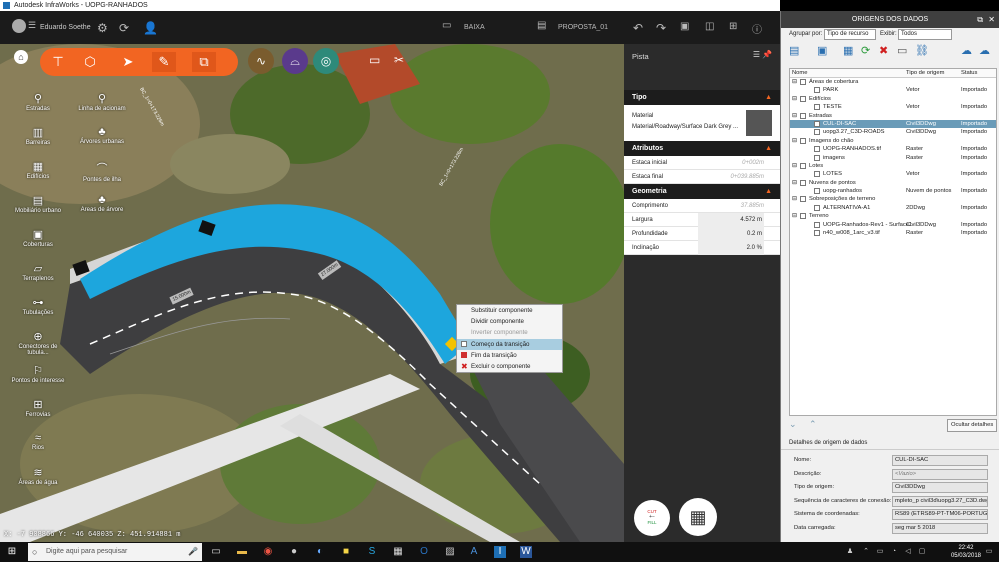 The height and width of the screenshot is (562, 999). What do you see at coordinates (32, 25) in the screenshot?
I see `menu-icon: ☰` at bounding box center [32, 25].